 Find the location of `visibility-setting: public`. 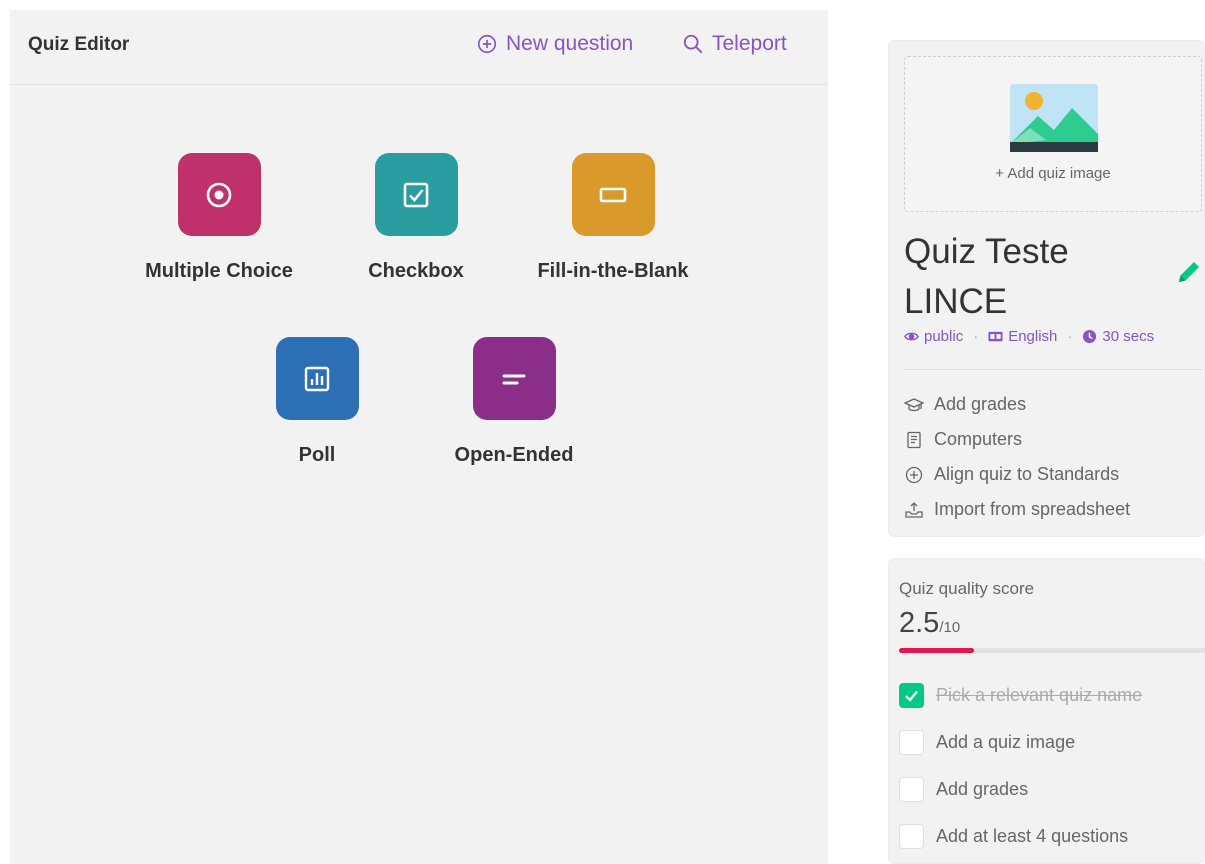

visibility-setting: public is located at coordinates (933, 336).